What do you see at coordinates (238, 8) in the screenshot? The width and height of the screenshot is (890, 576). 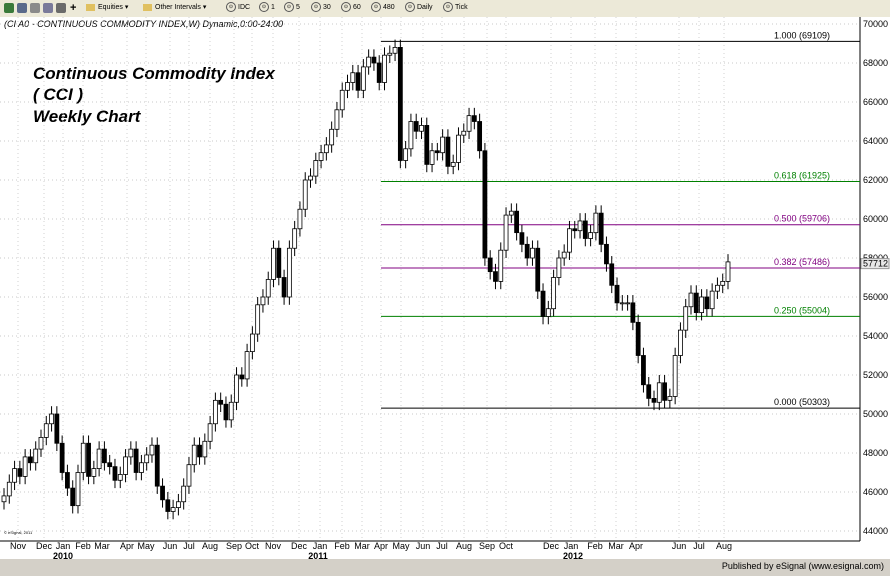 I see `interval-idc: ⊙ IDC` at bounding box center [238, 8].